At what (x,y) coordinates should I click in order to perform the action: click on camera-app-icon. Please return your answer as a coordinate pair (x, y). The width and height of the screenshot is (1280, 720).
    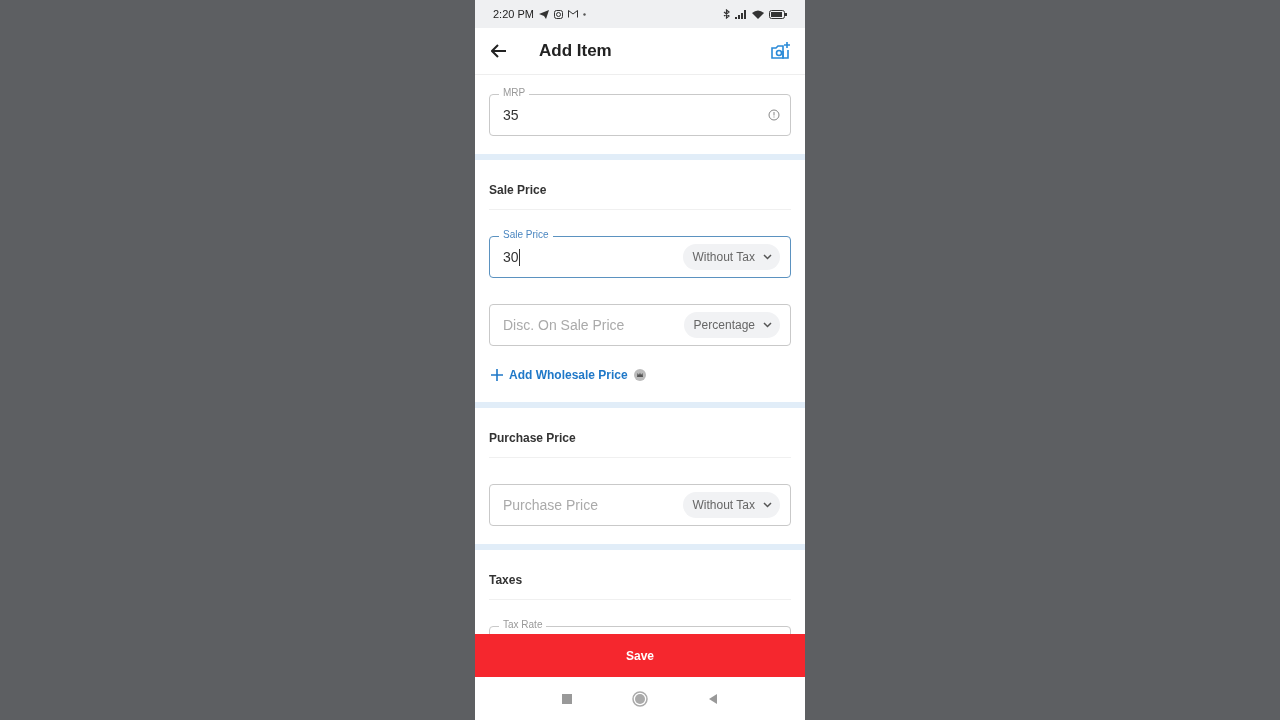
    Looking at the image, I should click on (558, 14).